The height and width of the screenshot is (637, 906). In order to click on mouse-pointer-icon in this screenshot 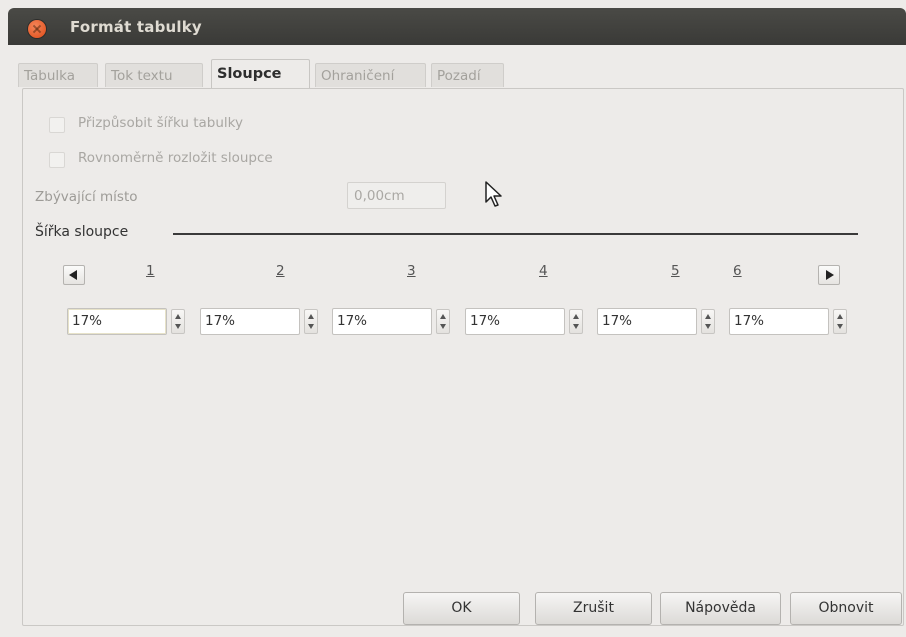, I will do `click(493, 194)`.